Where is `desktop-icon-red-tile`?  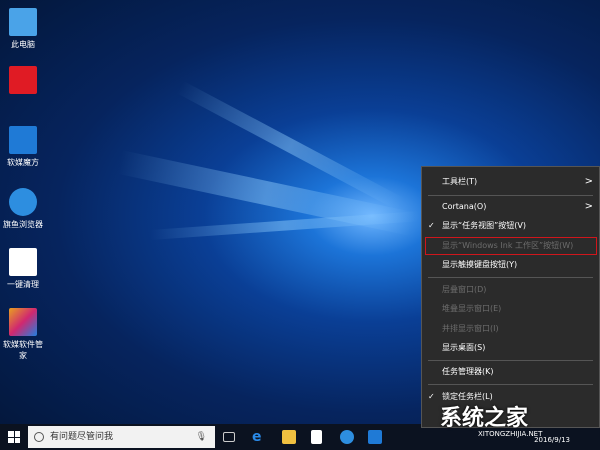 desktop-icon-red-tile is located at coordinates (23, 81).